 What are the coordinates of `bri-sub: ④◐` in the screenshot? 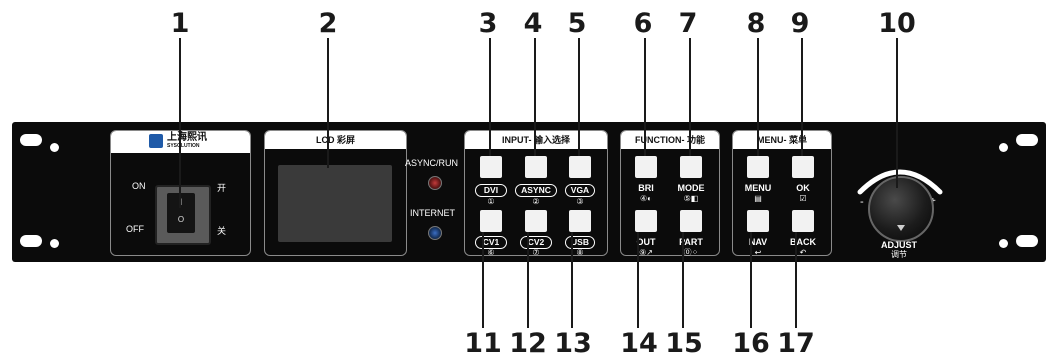 It's located at (645, 198).